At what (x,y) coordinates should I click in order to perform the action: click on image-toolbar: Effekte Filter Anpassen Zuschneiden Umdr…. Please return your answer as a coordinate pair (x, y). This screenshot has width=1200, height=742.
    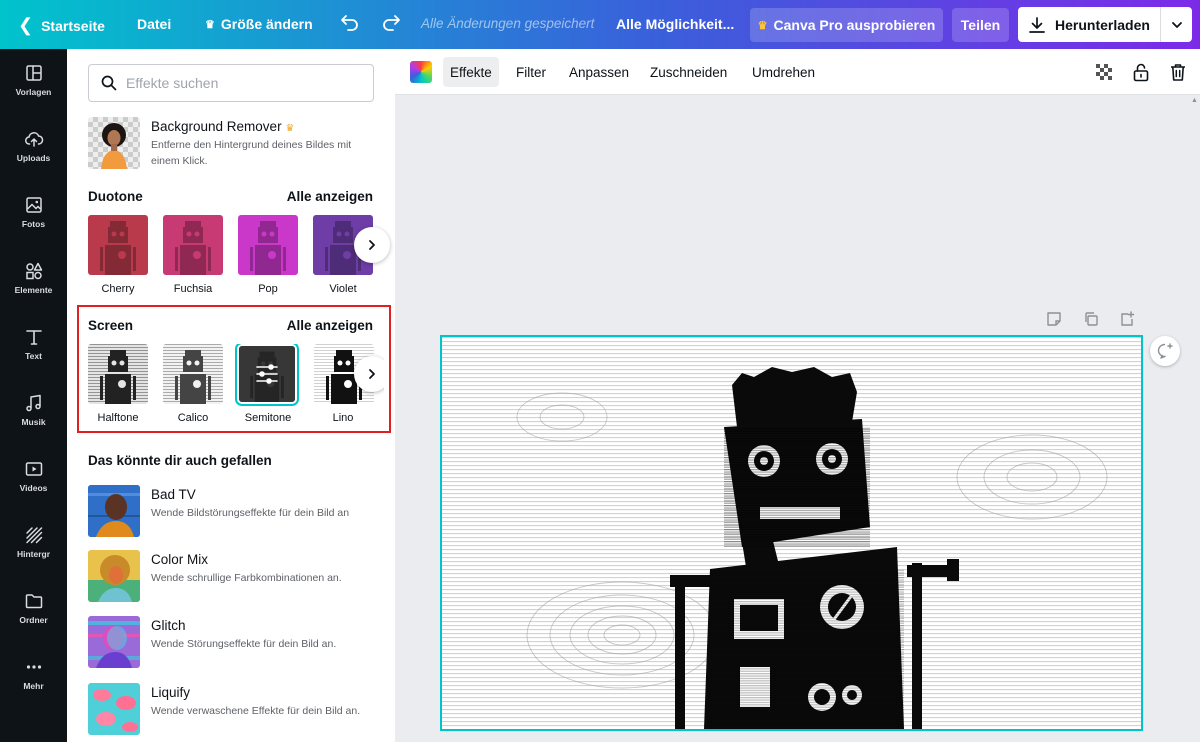
    Looking at the image, I should click on (797, 72).